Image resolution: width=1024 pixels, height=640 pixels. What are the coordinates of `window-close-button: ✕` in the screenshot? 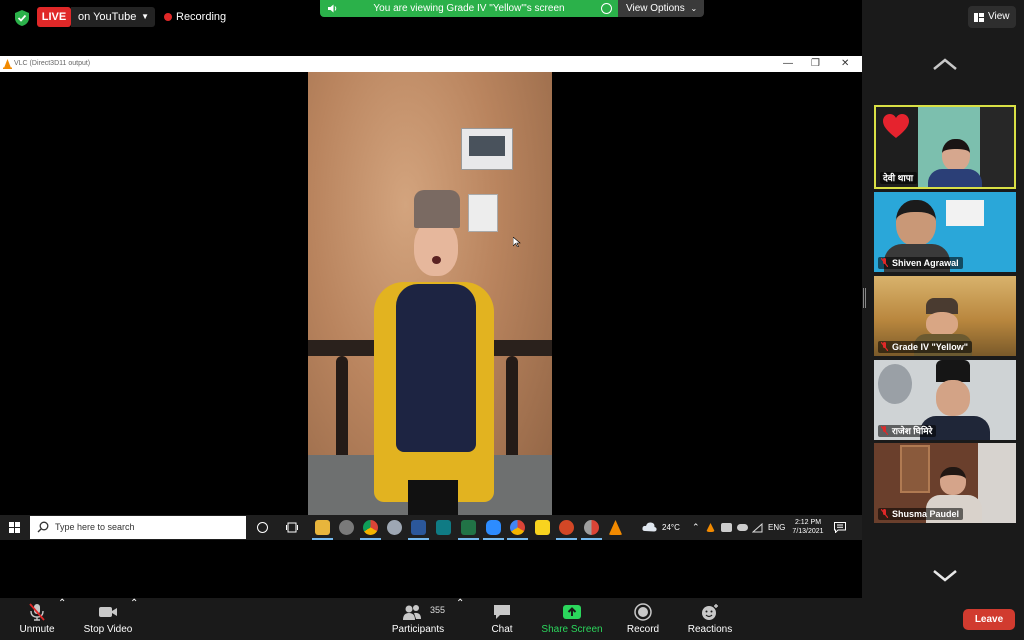 It's located at (845, 64).